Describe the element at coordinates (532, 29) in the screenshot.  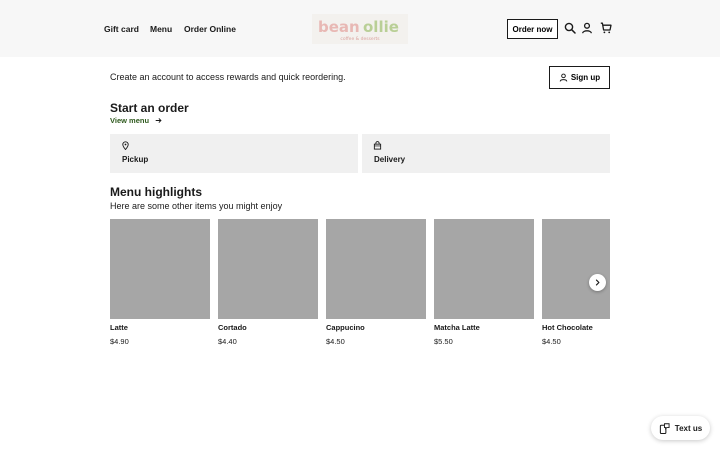
I see `order-now-button: Order now` at that location.